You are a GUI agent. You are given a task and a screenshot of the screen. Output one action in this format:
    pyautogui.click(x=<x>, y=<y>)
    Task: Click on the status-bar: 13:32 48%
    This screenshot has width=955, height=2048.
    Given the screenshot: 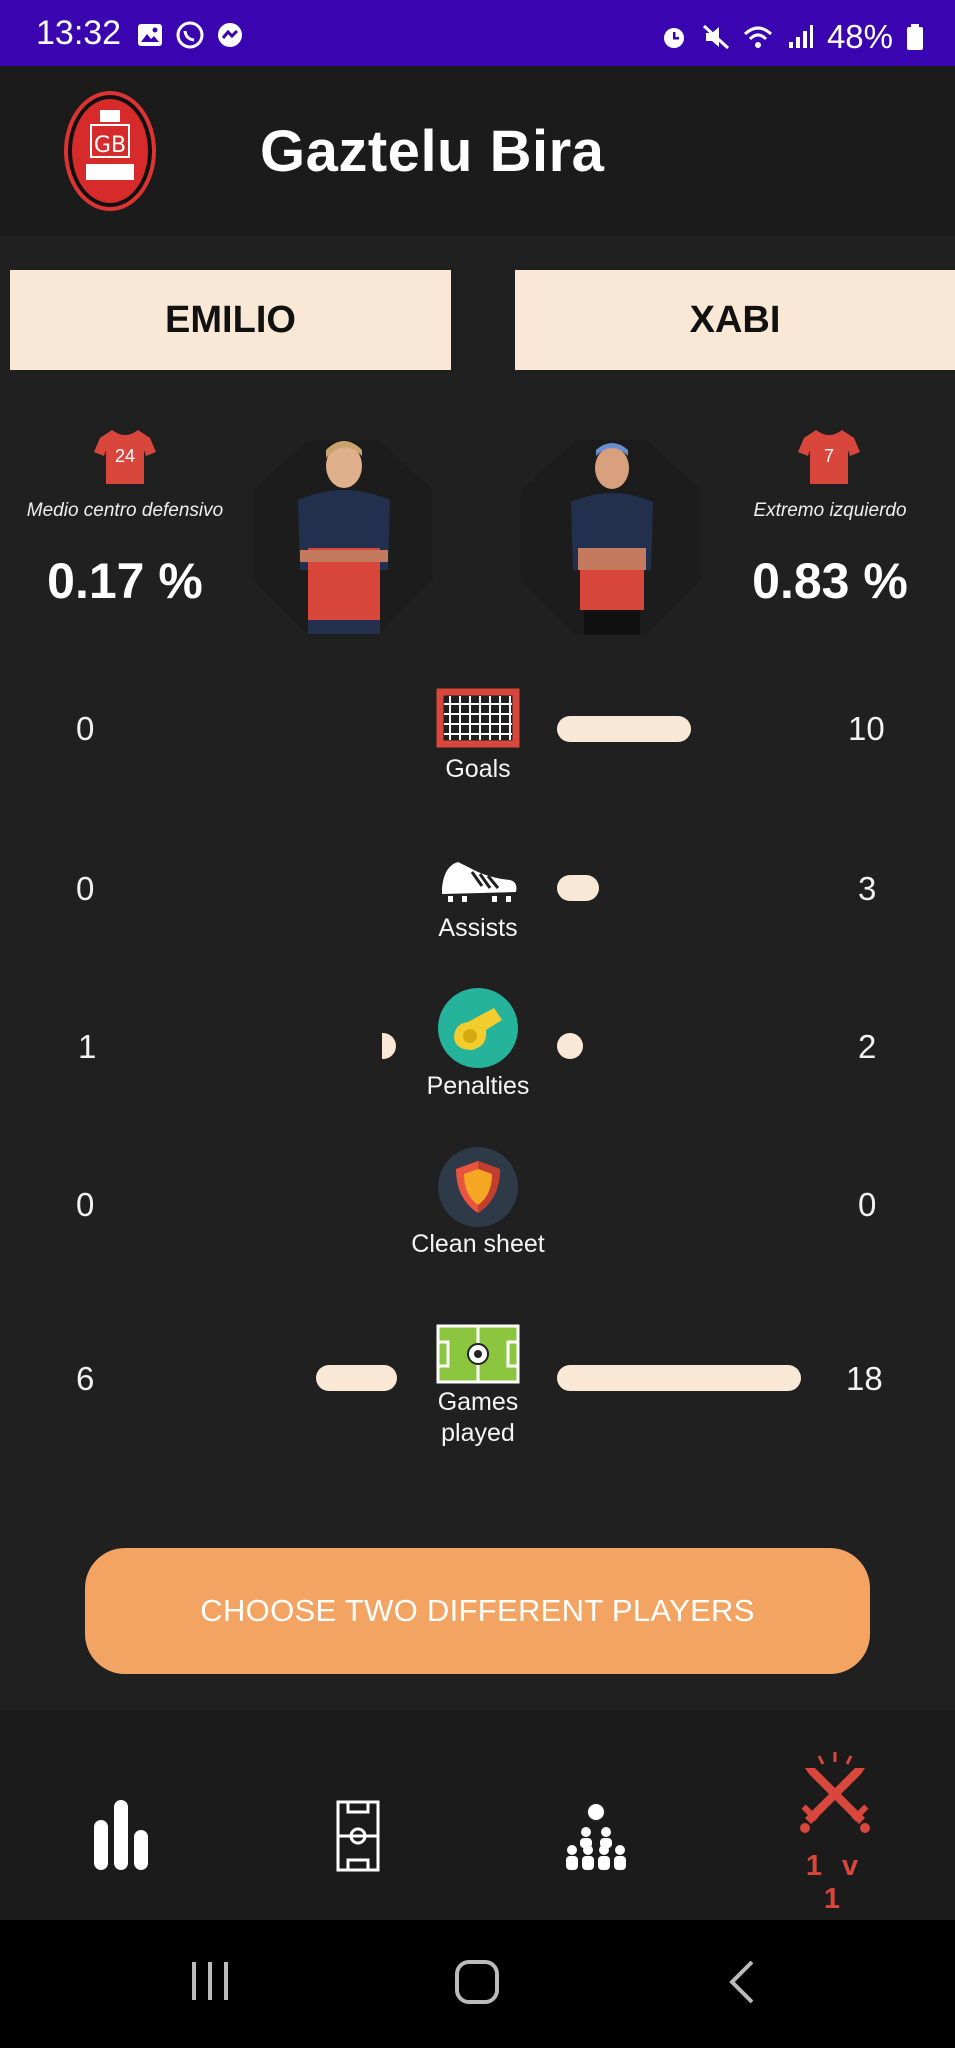 What is the action you would take?
    pyautogui.click(x=477, y=33)
    